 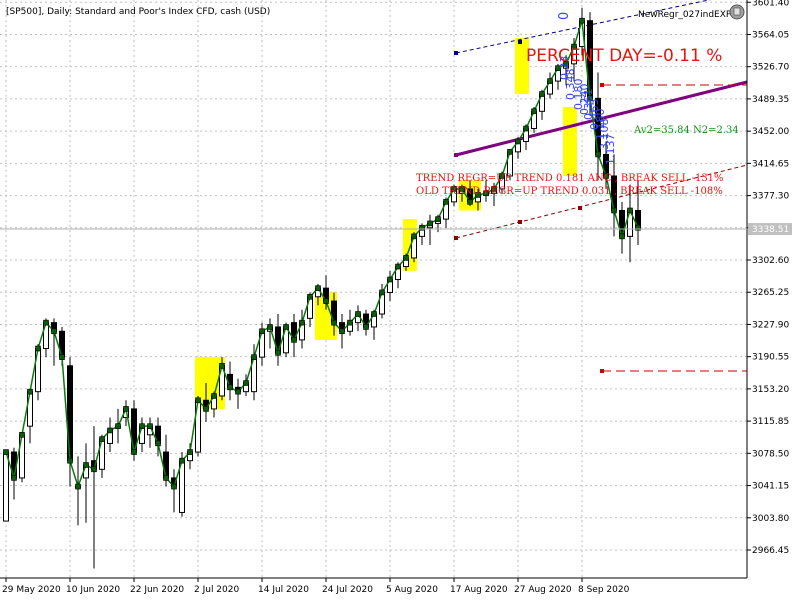 I want to click on price-tick-label: 3227.90, so click(x=770, y=325).